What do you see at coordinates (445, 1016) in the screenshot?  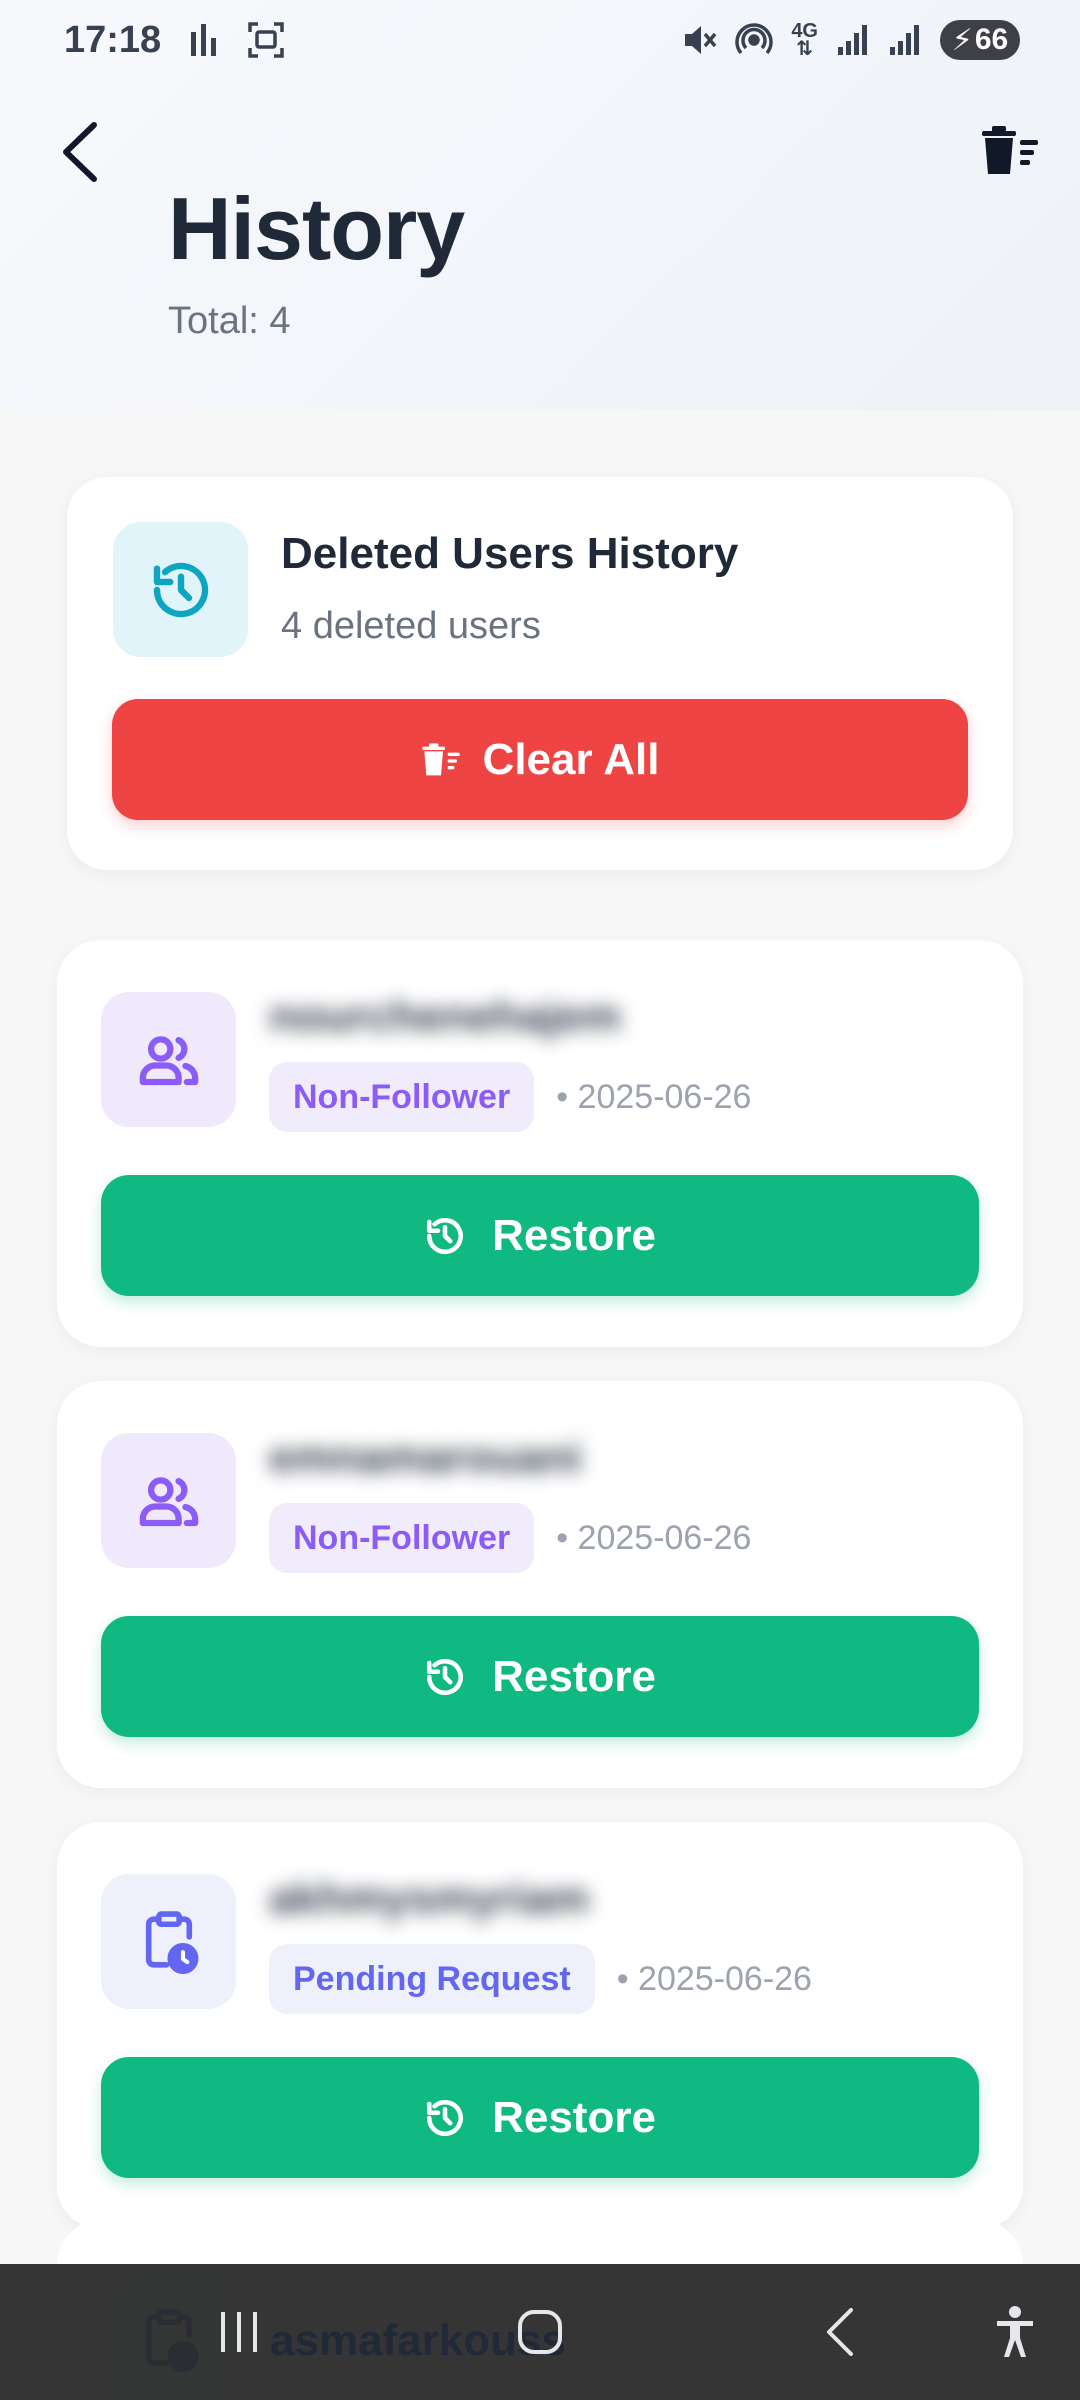 I see `username: nourchenehajem` at bounding box center [445, 1016].